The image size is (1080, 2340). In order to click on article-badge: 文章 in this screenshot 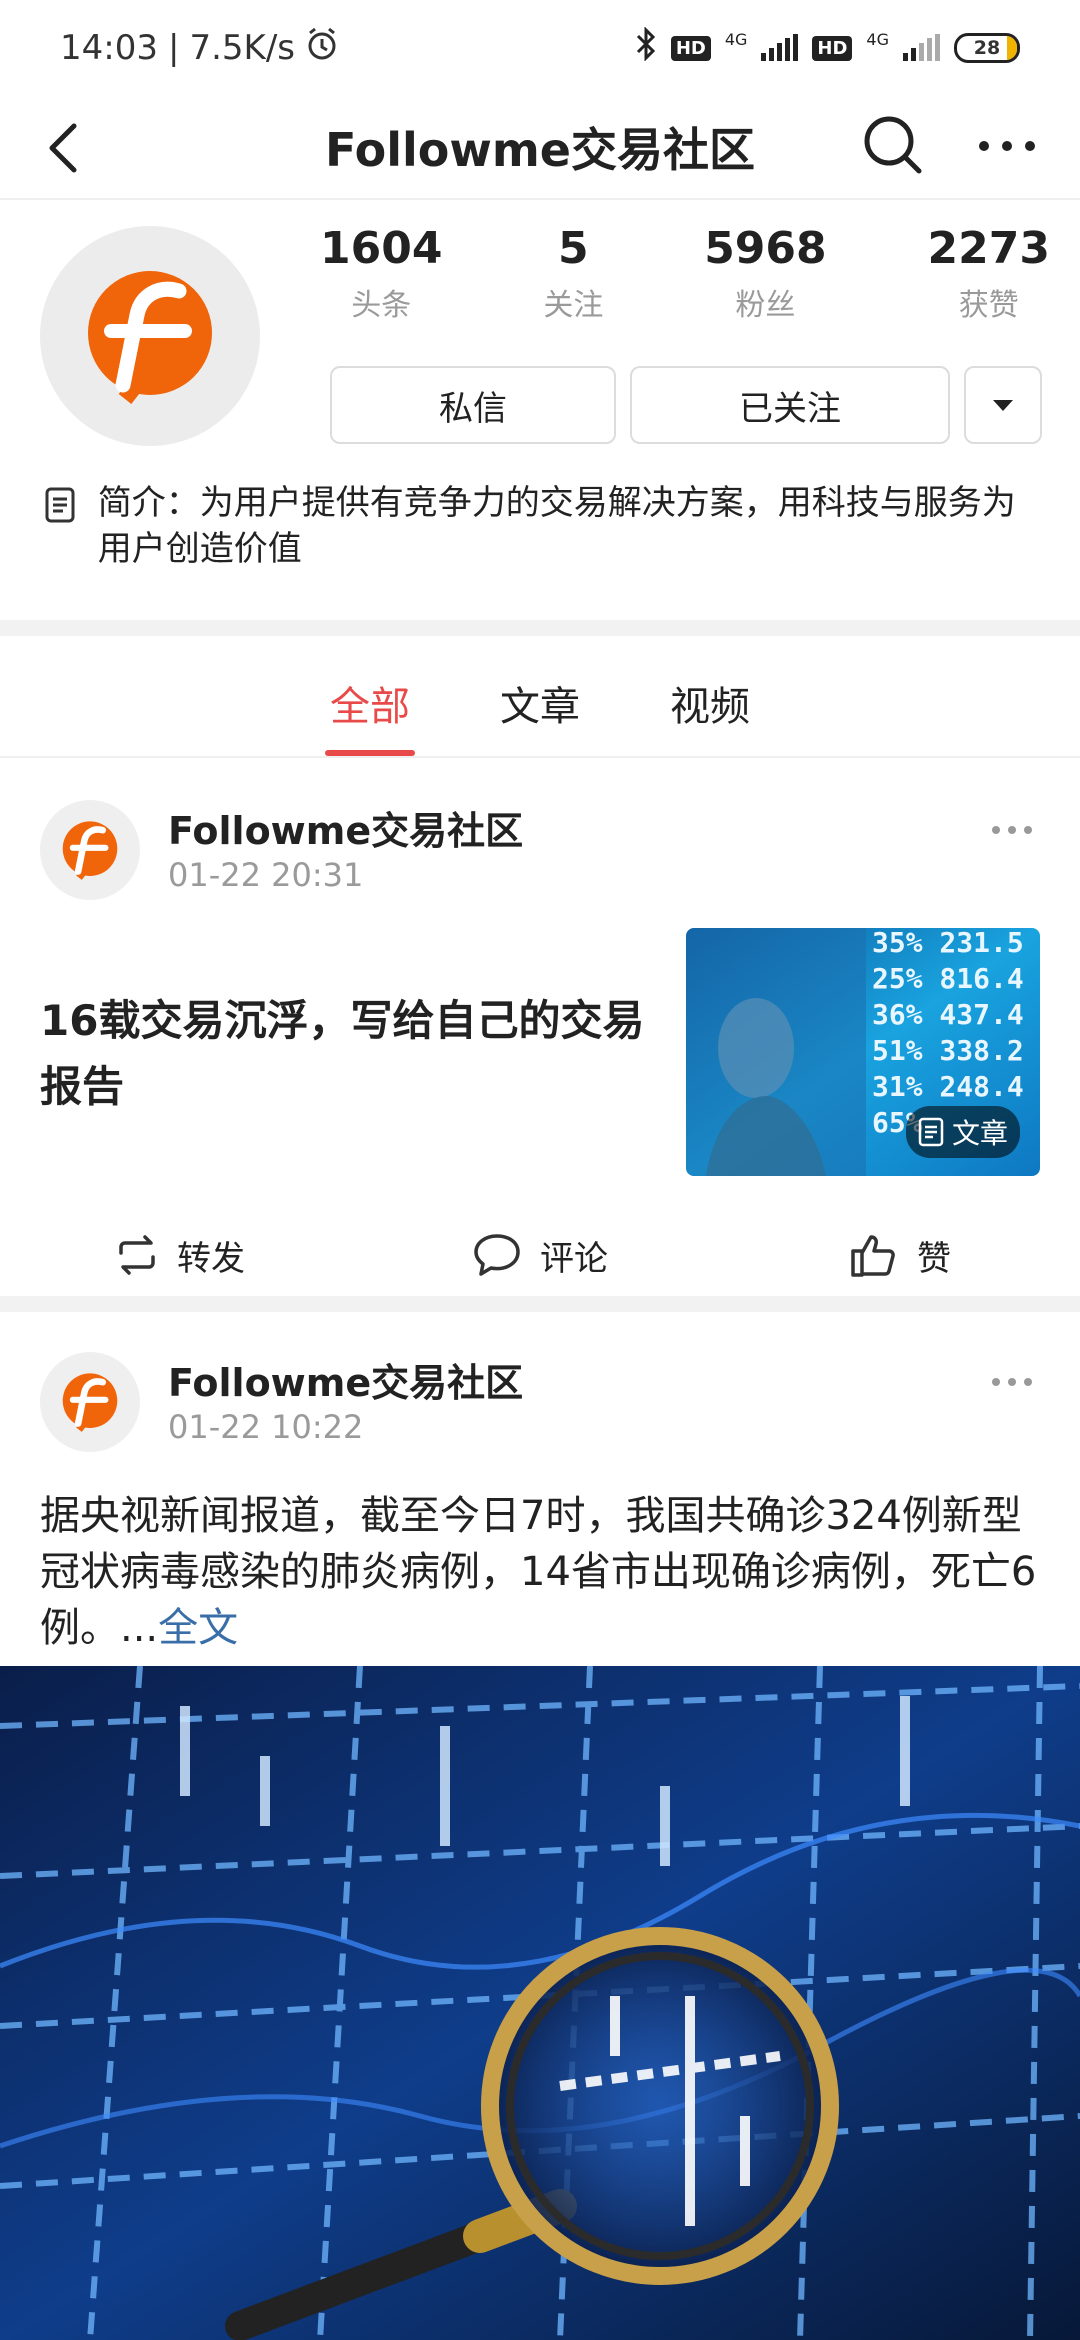, I will do `click(962, 1132)`.